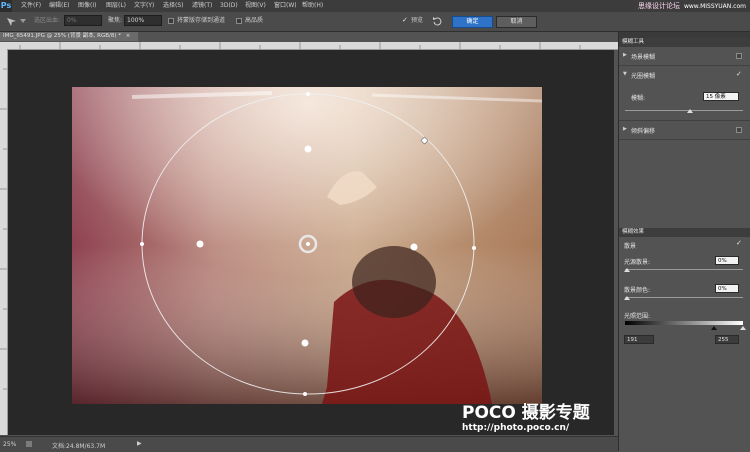 The image size is (750, 452). Describe the element at coordinates (721, 96) in the screenshot. I see `blur-amount-input: 15 像素` at that location.